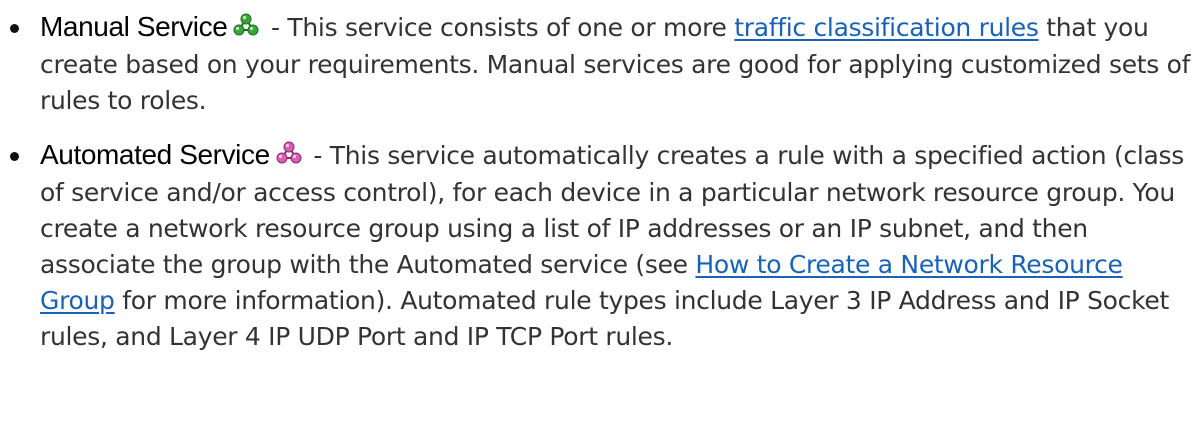 This screenshot has width=1200, height=445. I want to click on traffic-classification-rules-link: traffic classification rules, so click(886, 27).